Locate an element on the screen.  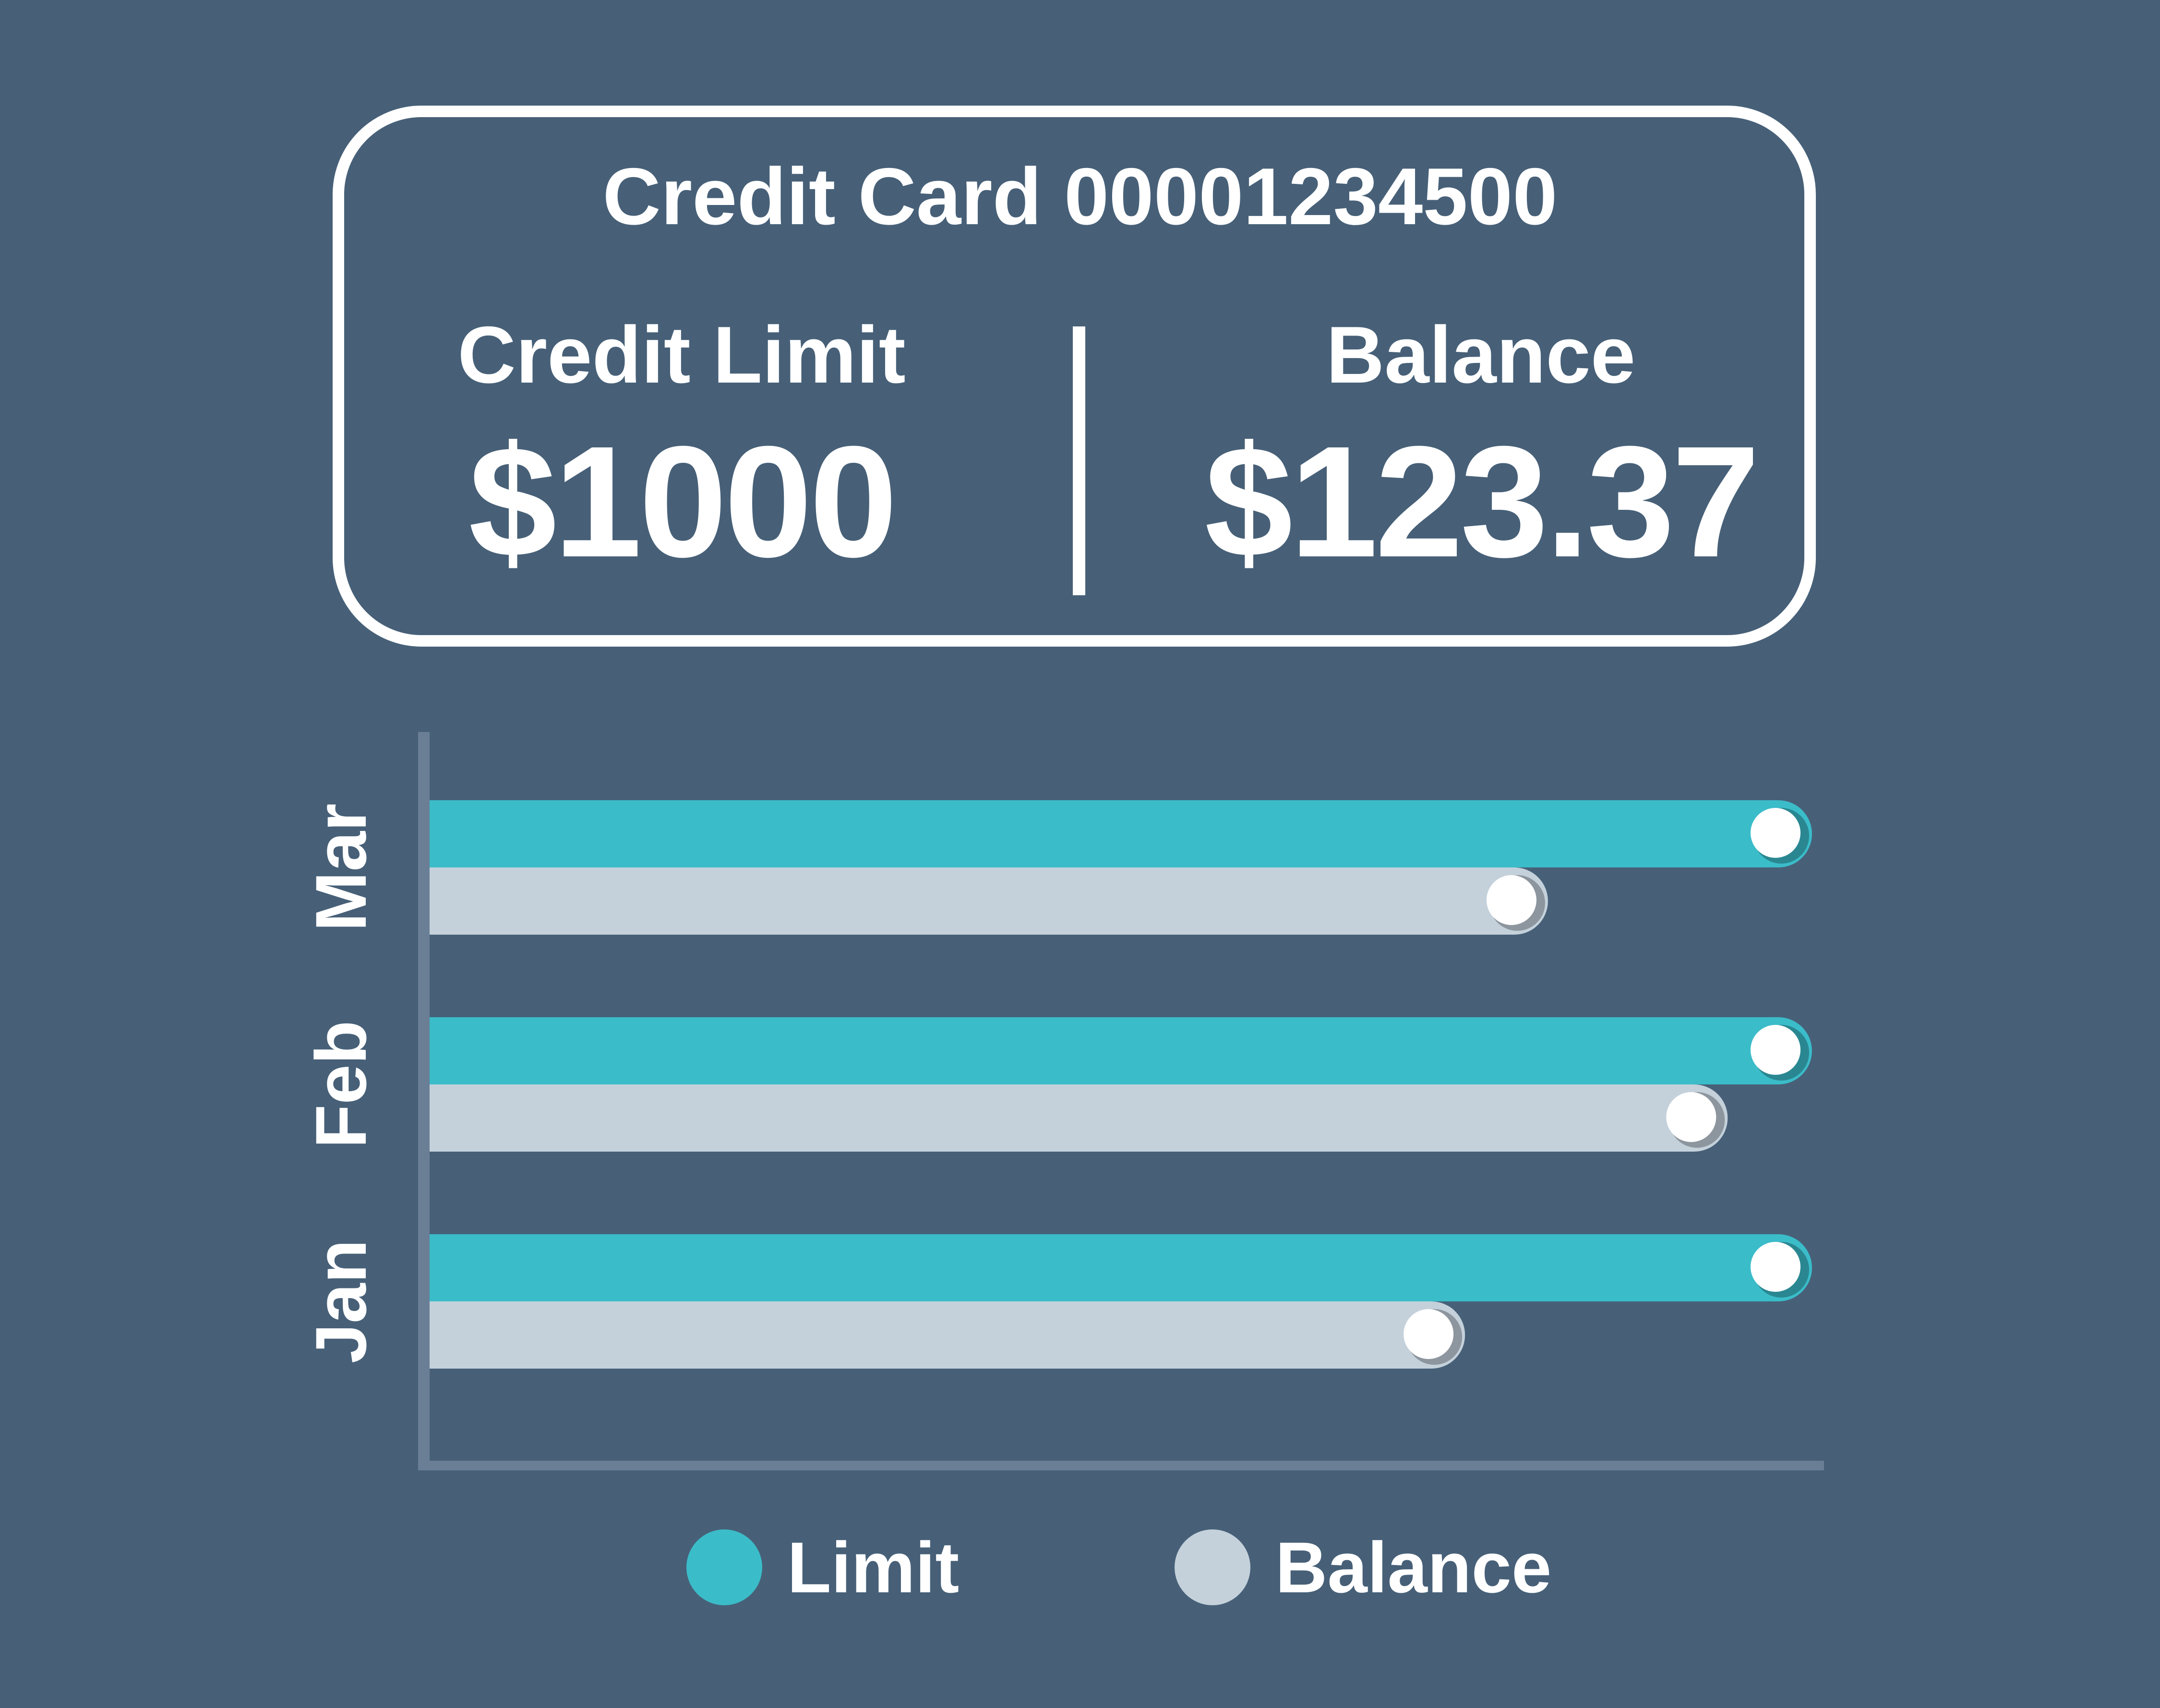
legend-swatch-balance is located at coordinates (1212, 1567).